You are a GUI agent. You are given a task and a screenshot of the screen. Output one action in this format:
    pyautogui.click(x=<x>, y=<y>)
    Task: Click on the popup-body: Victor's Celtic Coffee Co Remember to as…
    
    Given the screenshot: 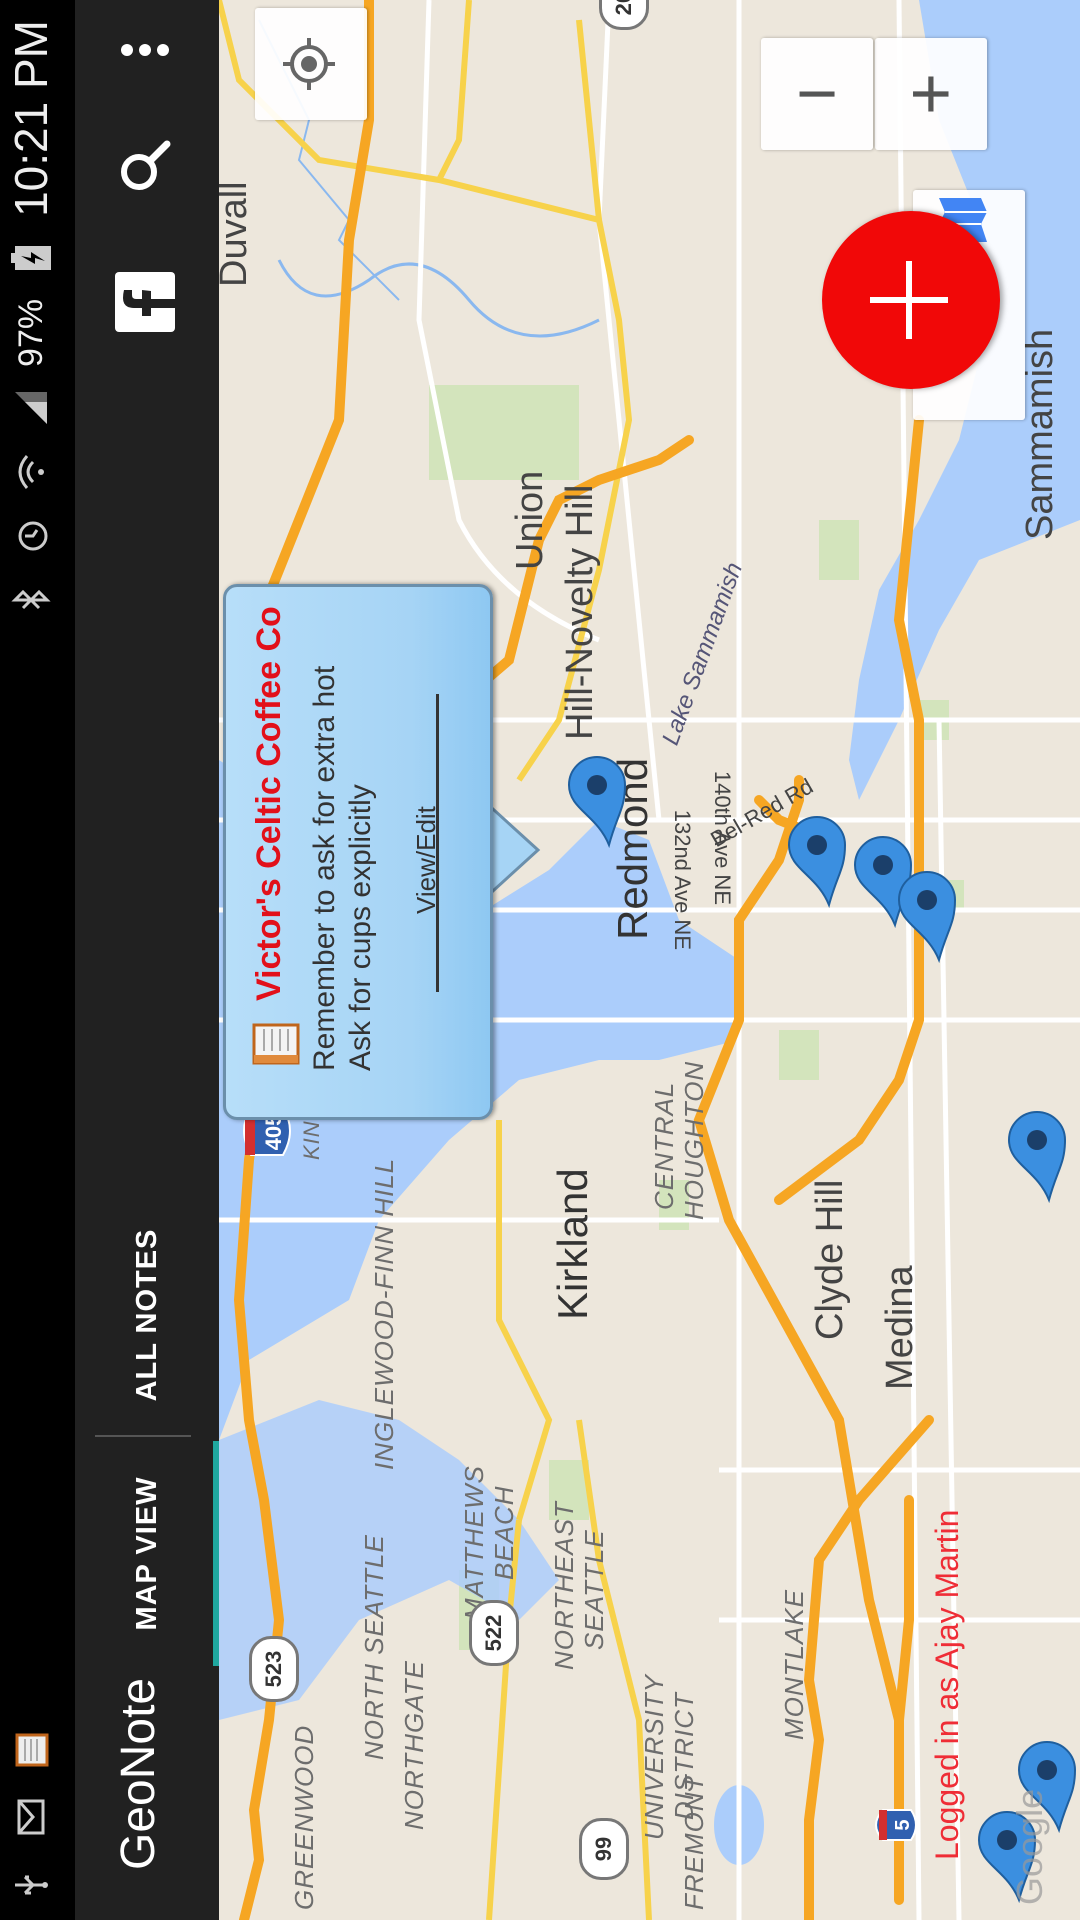 What is the action you would take?
    pyautogui.click(x=358, y=852)
    